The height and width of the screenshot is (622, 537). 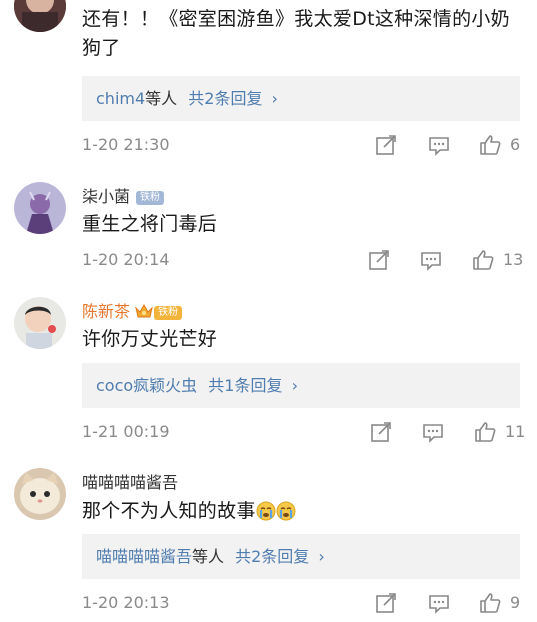 I want to click on crown-icon, so click(x=144, y=313).